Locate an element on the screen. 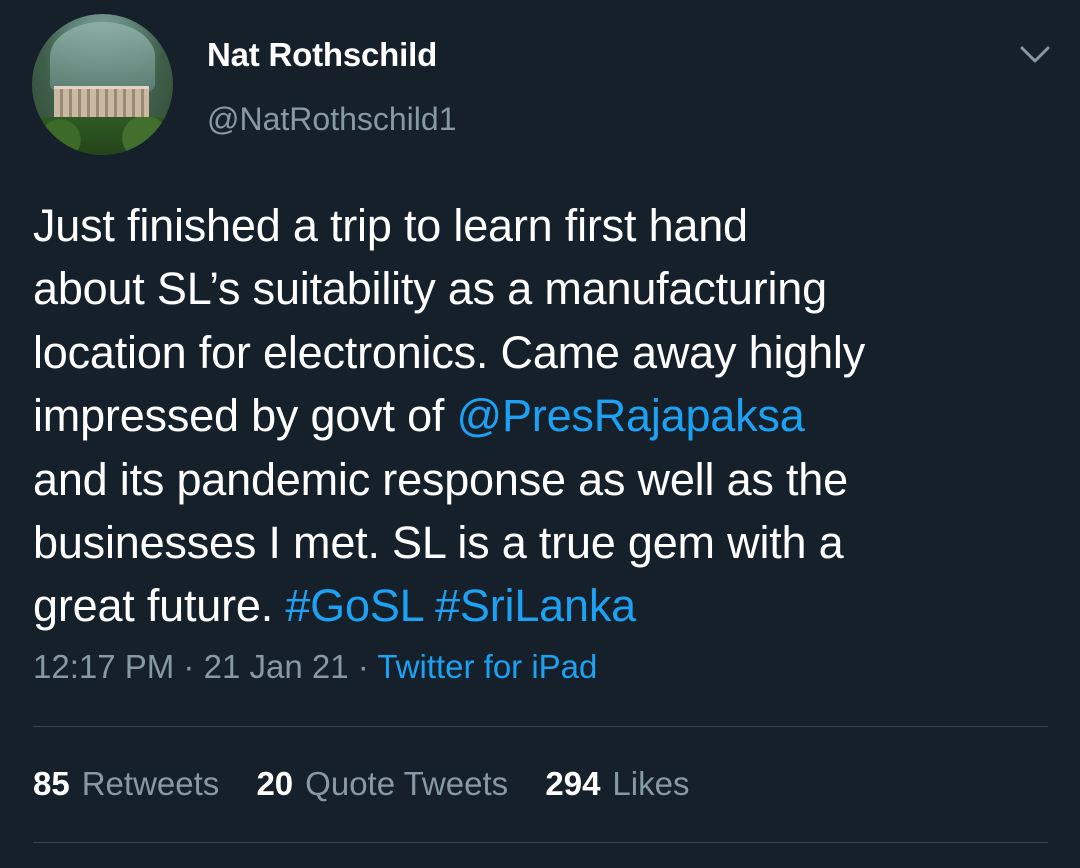 This screenshot has width=1080, height=868. likes-stat: 294 Likes is located at coordinates (617, 783).